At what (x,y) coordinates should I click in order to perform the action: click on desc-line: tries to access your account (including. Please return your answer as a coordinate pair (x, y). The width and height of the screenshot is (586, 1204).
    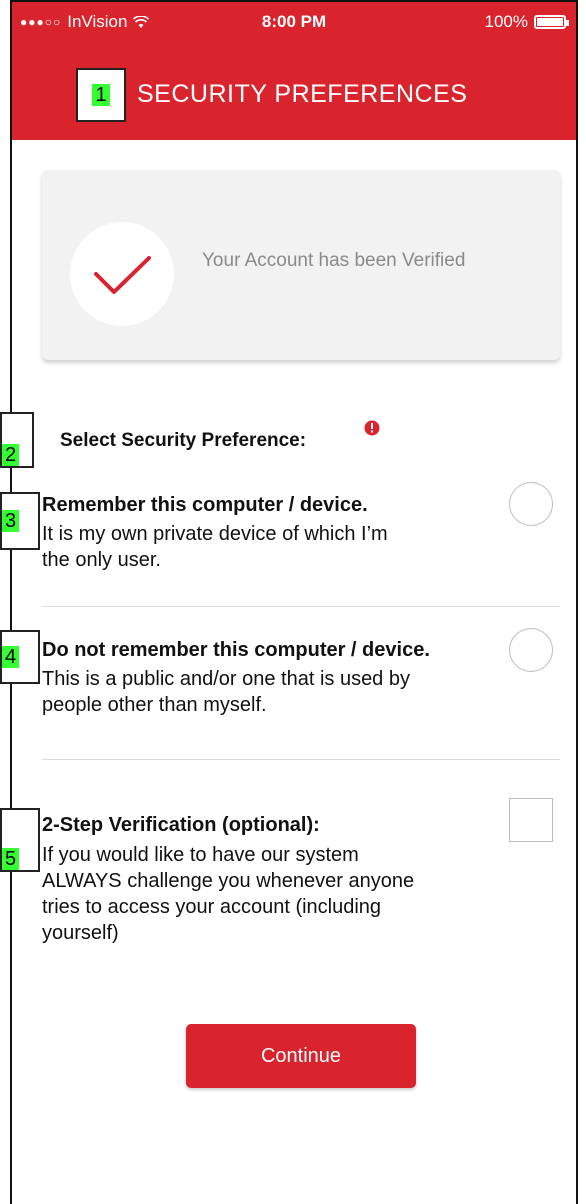
    Looking at the image, I should click on (212, 907).